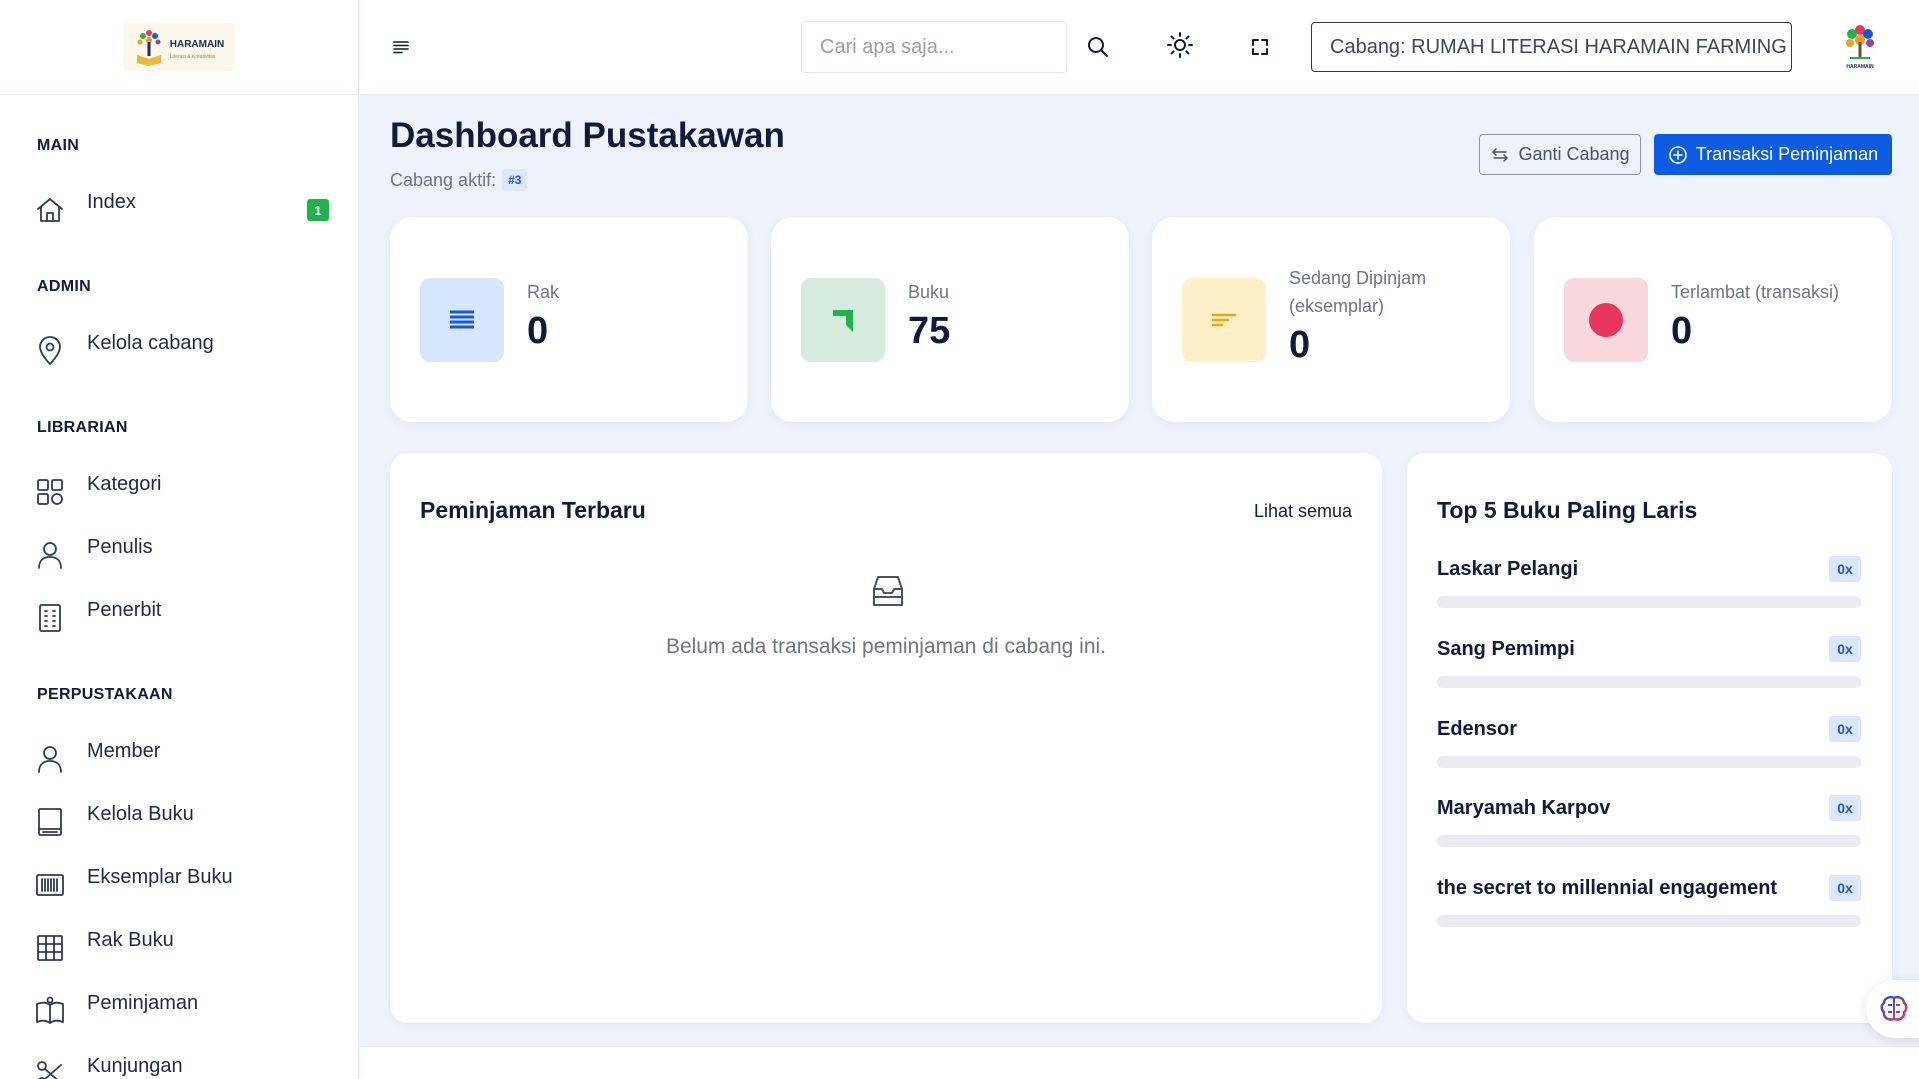 The width and height of the screenshot is (1919, 1079). What do you see at coordinates (1508, 569) in the screenshot?
I see `top-book-name: Laskar Pelangi` at bounding box center [1508, 569].